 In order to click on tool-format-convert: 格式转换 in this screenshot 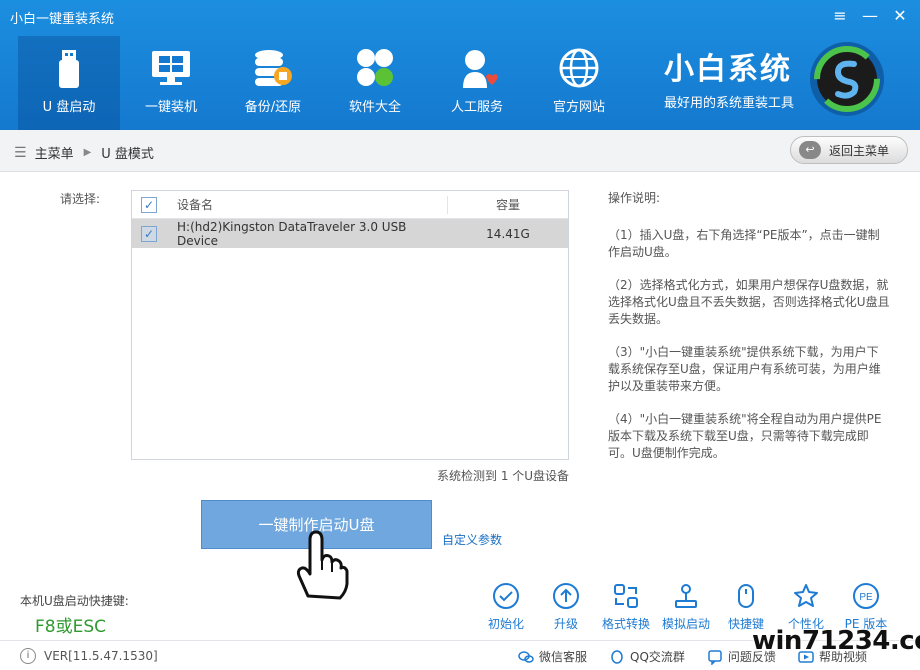, I will do `click(626, 607)`.